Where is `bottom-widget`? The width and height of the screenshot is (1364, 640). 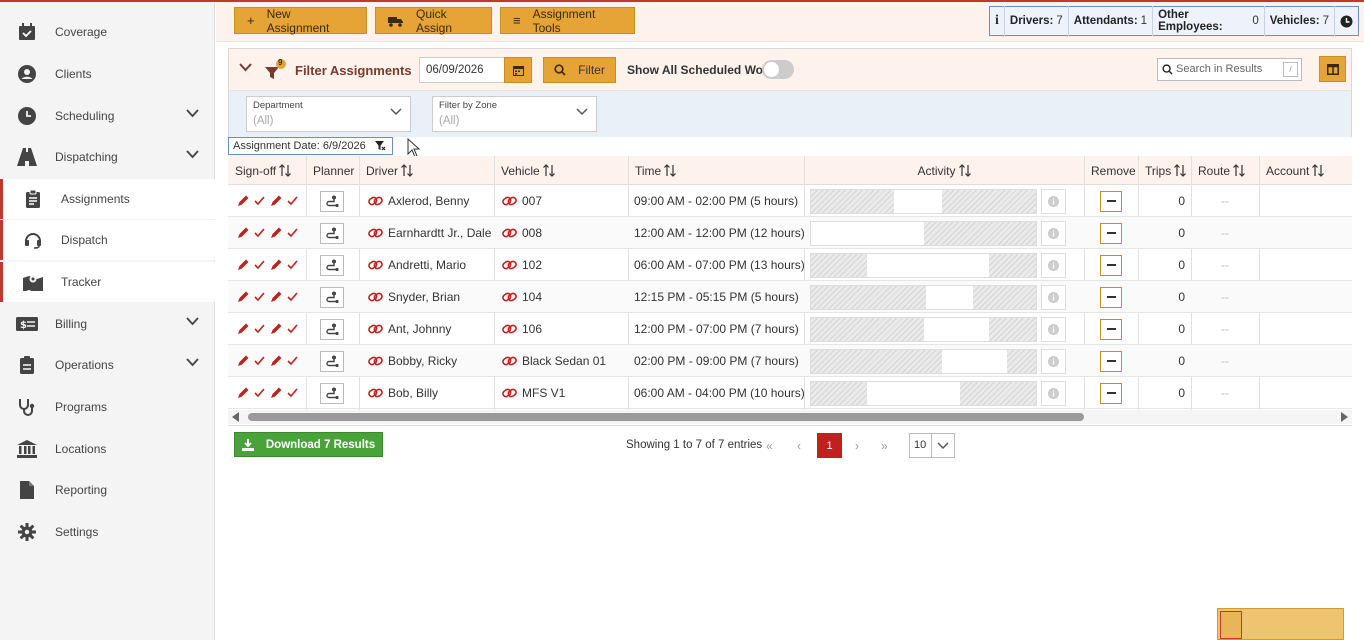
bottom-widget is located at coordinates (1280, 624).